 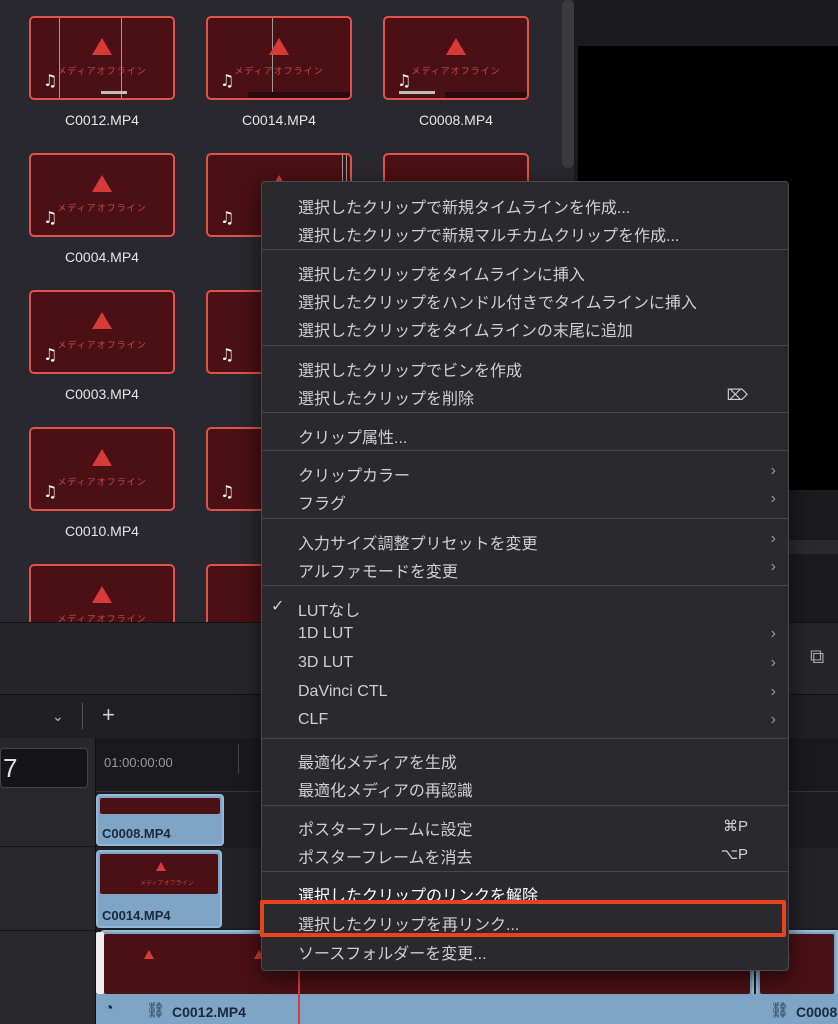 I want to click on clip-thumbnail-card: メディアオフライン, so click(x=102, y=593).